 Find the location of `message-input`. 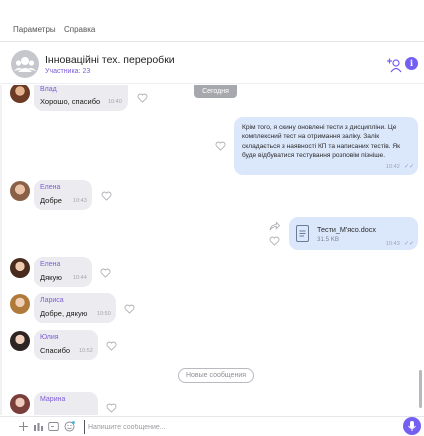

message-input is located at coordinates (239, 427).